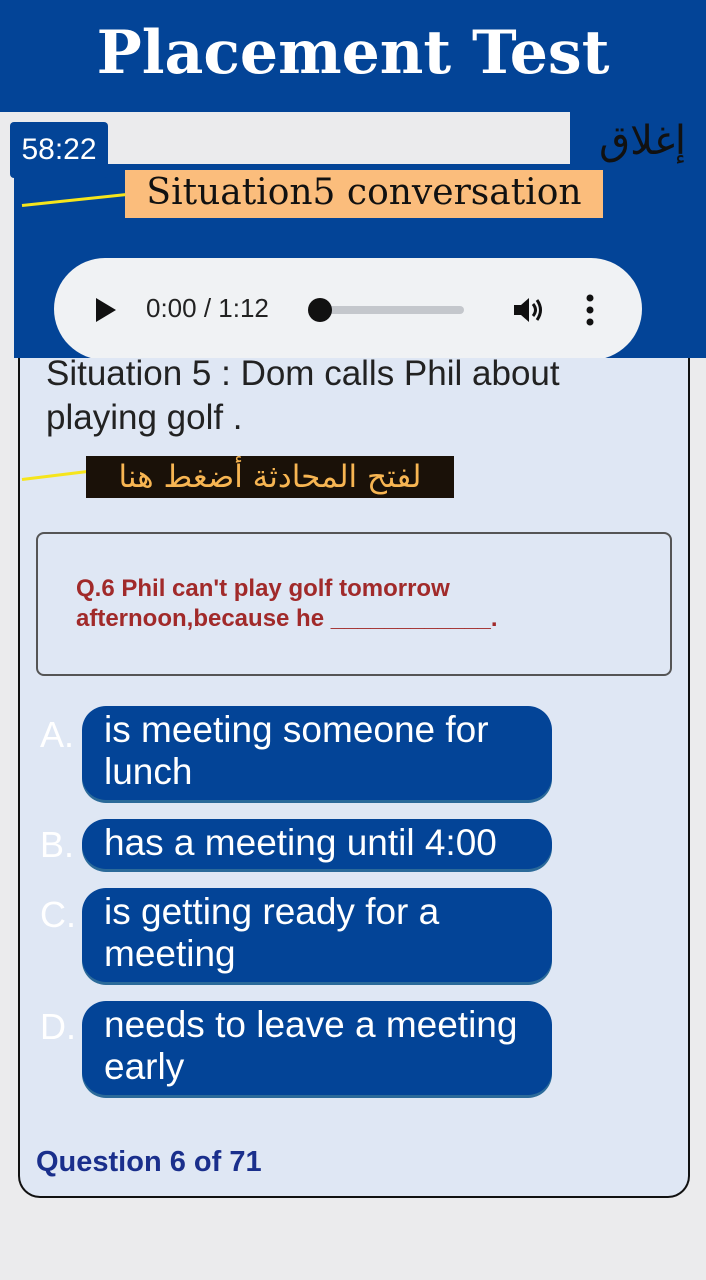 This screenshot has width=706, height=1280. What do you see at coordinates (317, 1048) in the screenshot?
I see `option-d-button: needs to leave a meeting early` at bounding box center [317, 1048].